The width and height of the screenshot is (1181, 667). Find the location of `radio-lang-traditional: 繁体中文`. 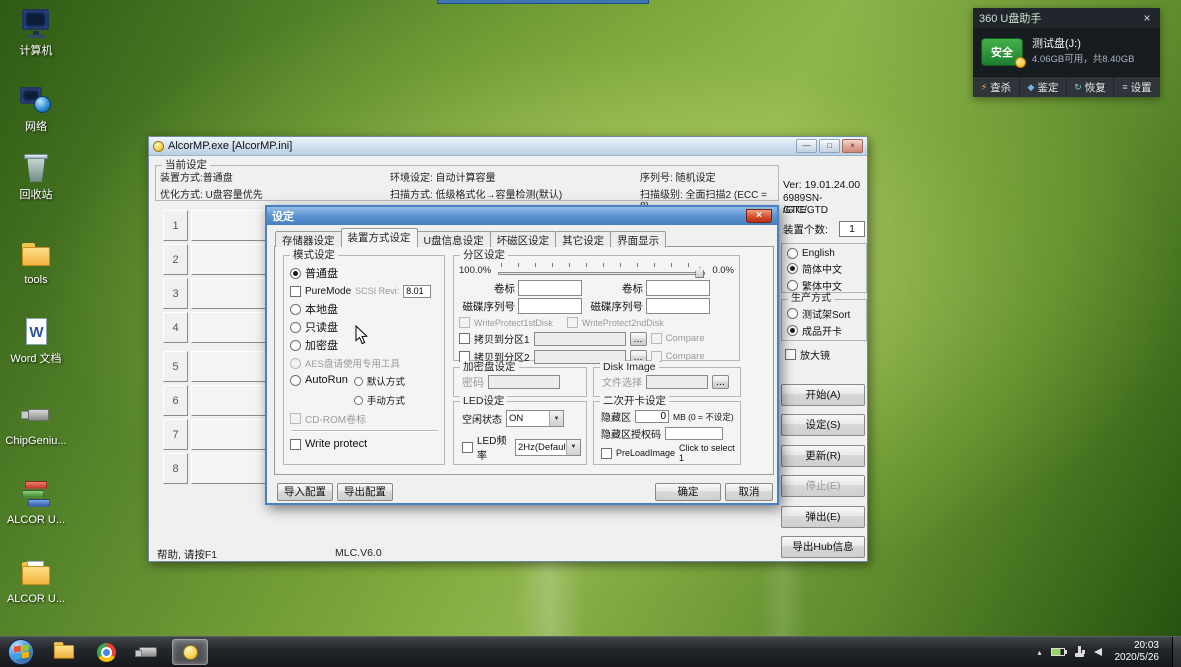

radio-lang-traditional: 繁体中文 is located at coordinates (824, 285).